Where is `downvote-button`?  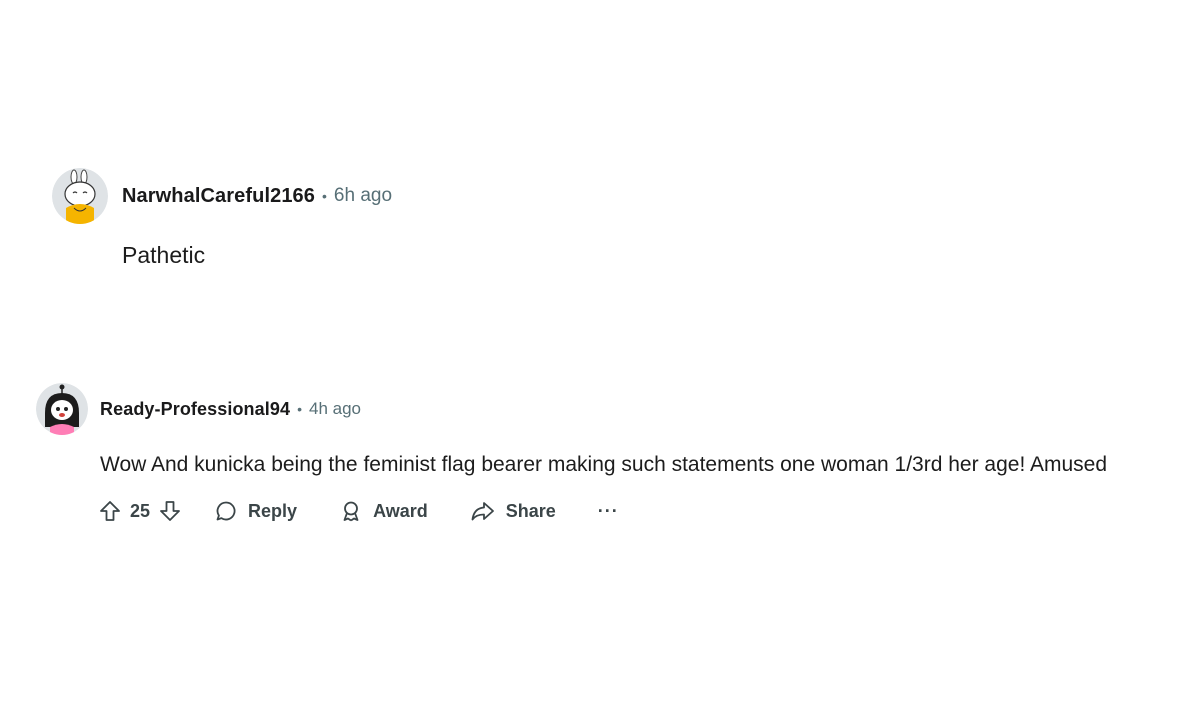 downvote-button is located at coordinates (170, 511).